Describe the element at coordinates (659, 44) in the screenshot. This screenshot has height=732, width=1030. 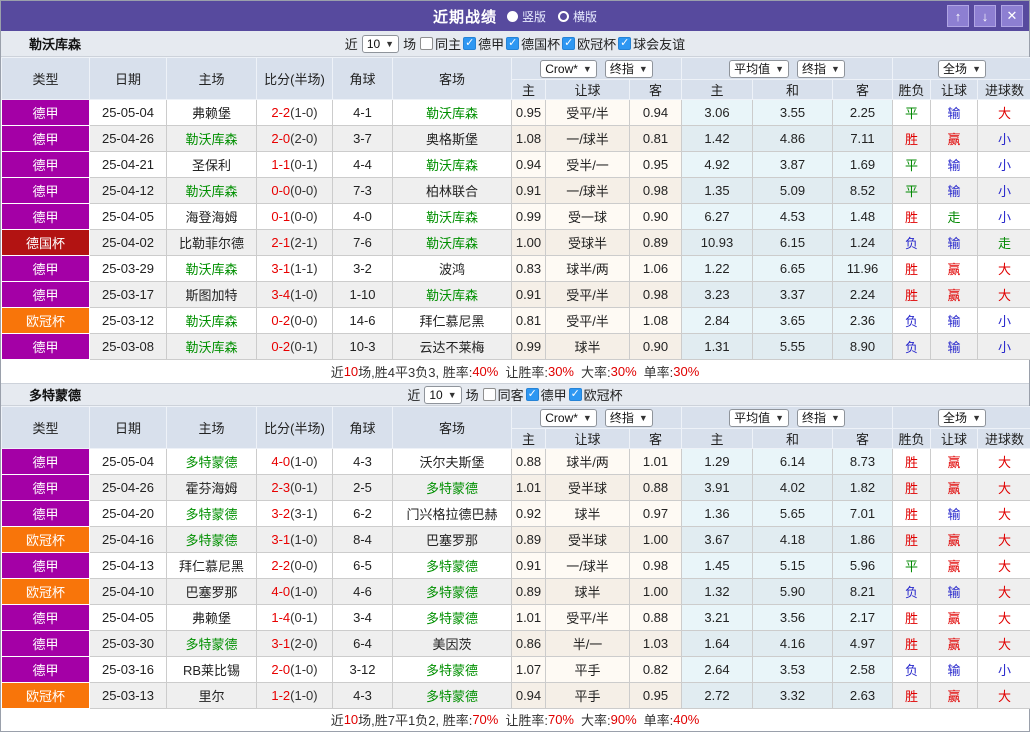
I see `checkbox-label: 球会友谊` at that location.